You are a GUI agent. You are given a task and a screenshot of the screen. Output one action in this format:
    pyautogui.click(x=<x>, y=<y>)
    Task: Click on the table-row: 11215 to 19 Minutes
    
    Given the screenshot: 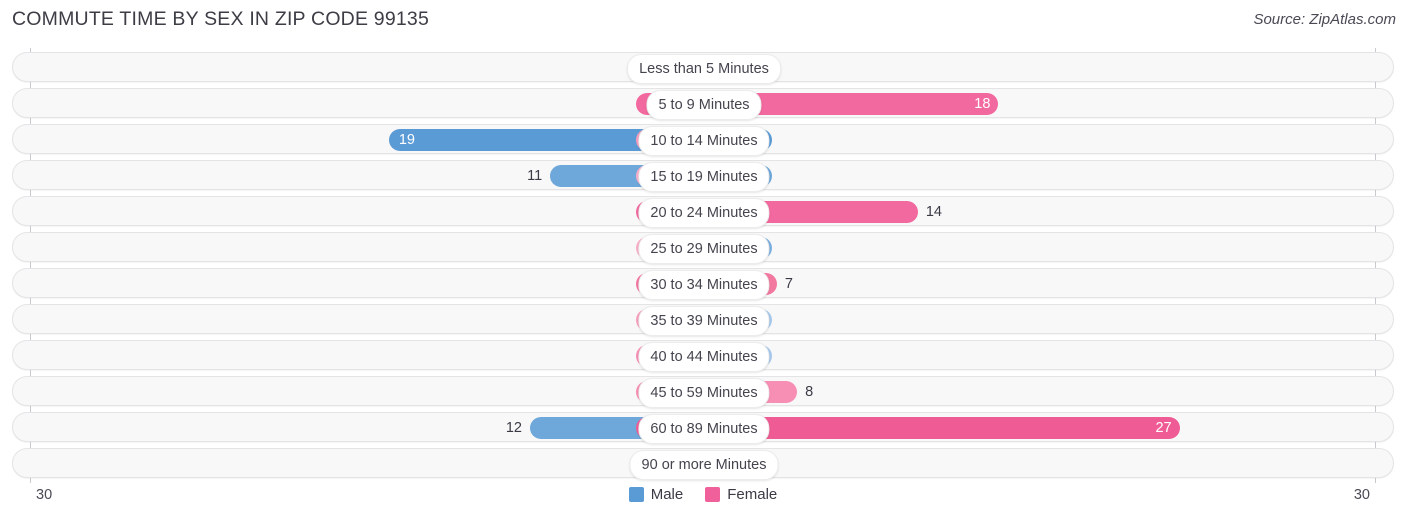 What is the action you would take?
    pyautogui.click(x=703, y=176)
    